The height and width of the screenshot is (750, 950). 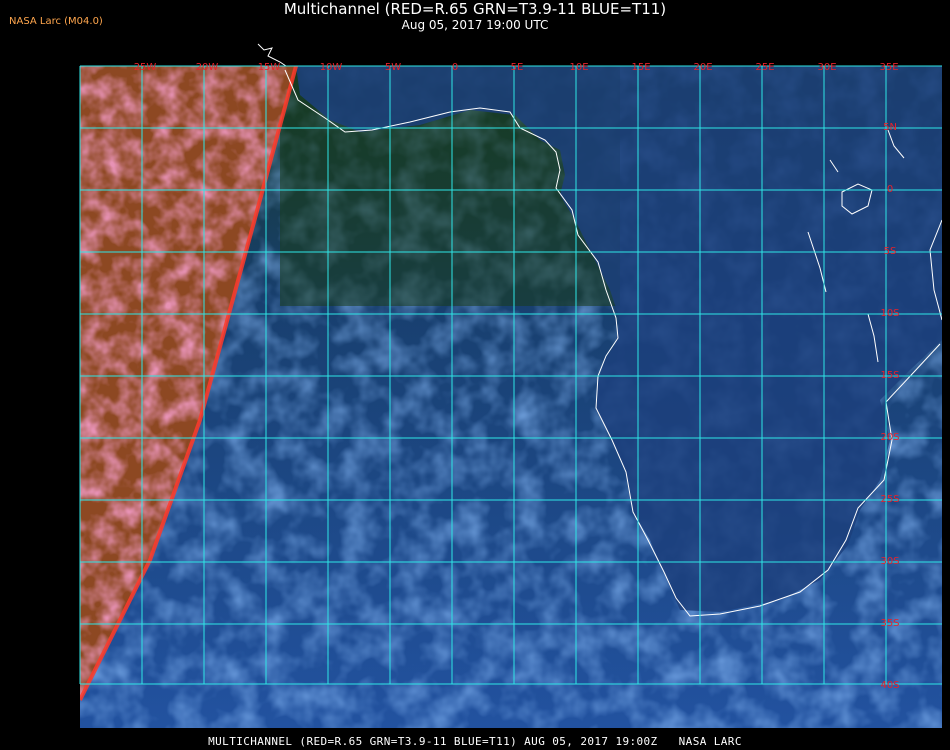 I want to click on lat-label: 20S, so click(x=889, y=437).